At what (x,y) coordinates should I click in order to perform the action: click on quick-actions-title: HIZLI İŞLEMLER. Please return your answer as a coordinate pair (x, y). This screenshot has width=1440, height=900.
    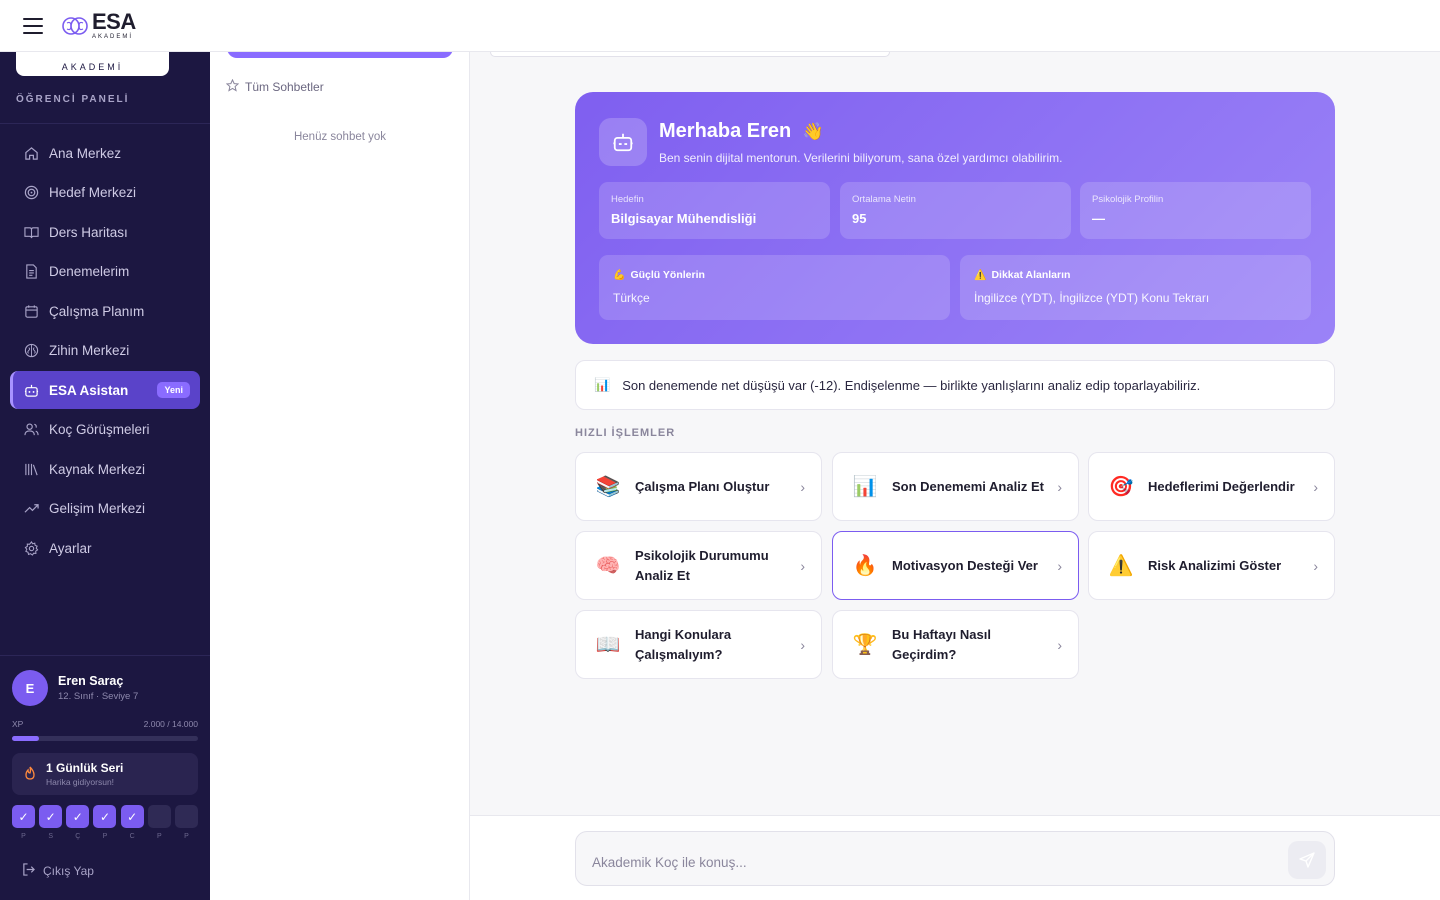
    Looking at the image, I should click on (625, 433).